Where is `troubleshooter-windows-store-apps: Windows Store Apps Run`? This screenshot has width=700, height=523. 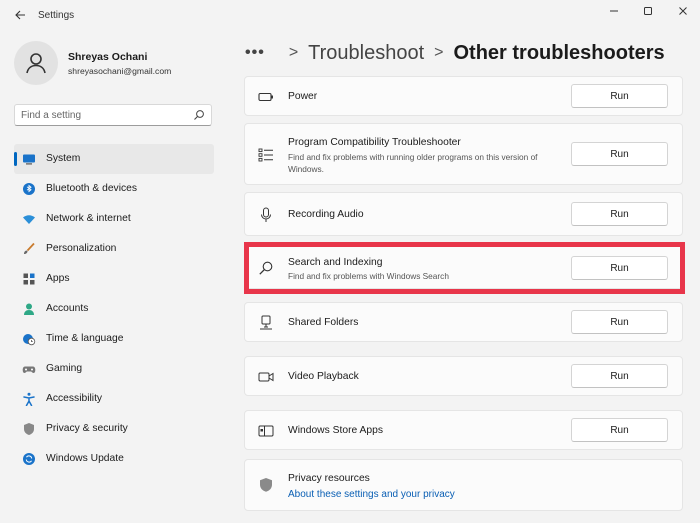
troubleshooter-windows-store-apps: Windows Store Apps Run is located at coordinates (463, 430).